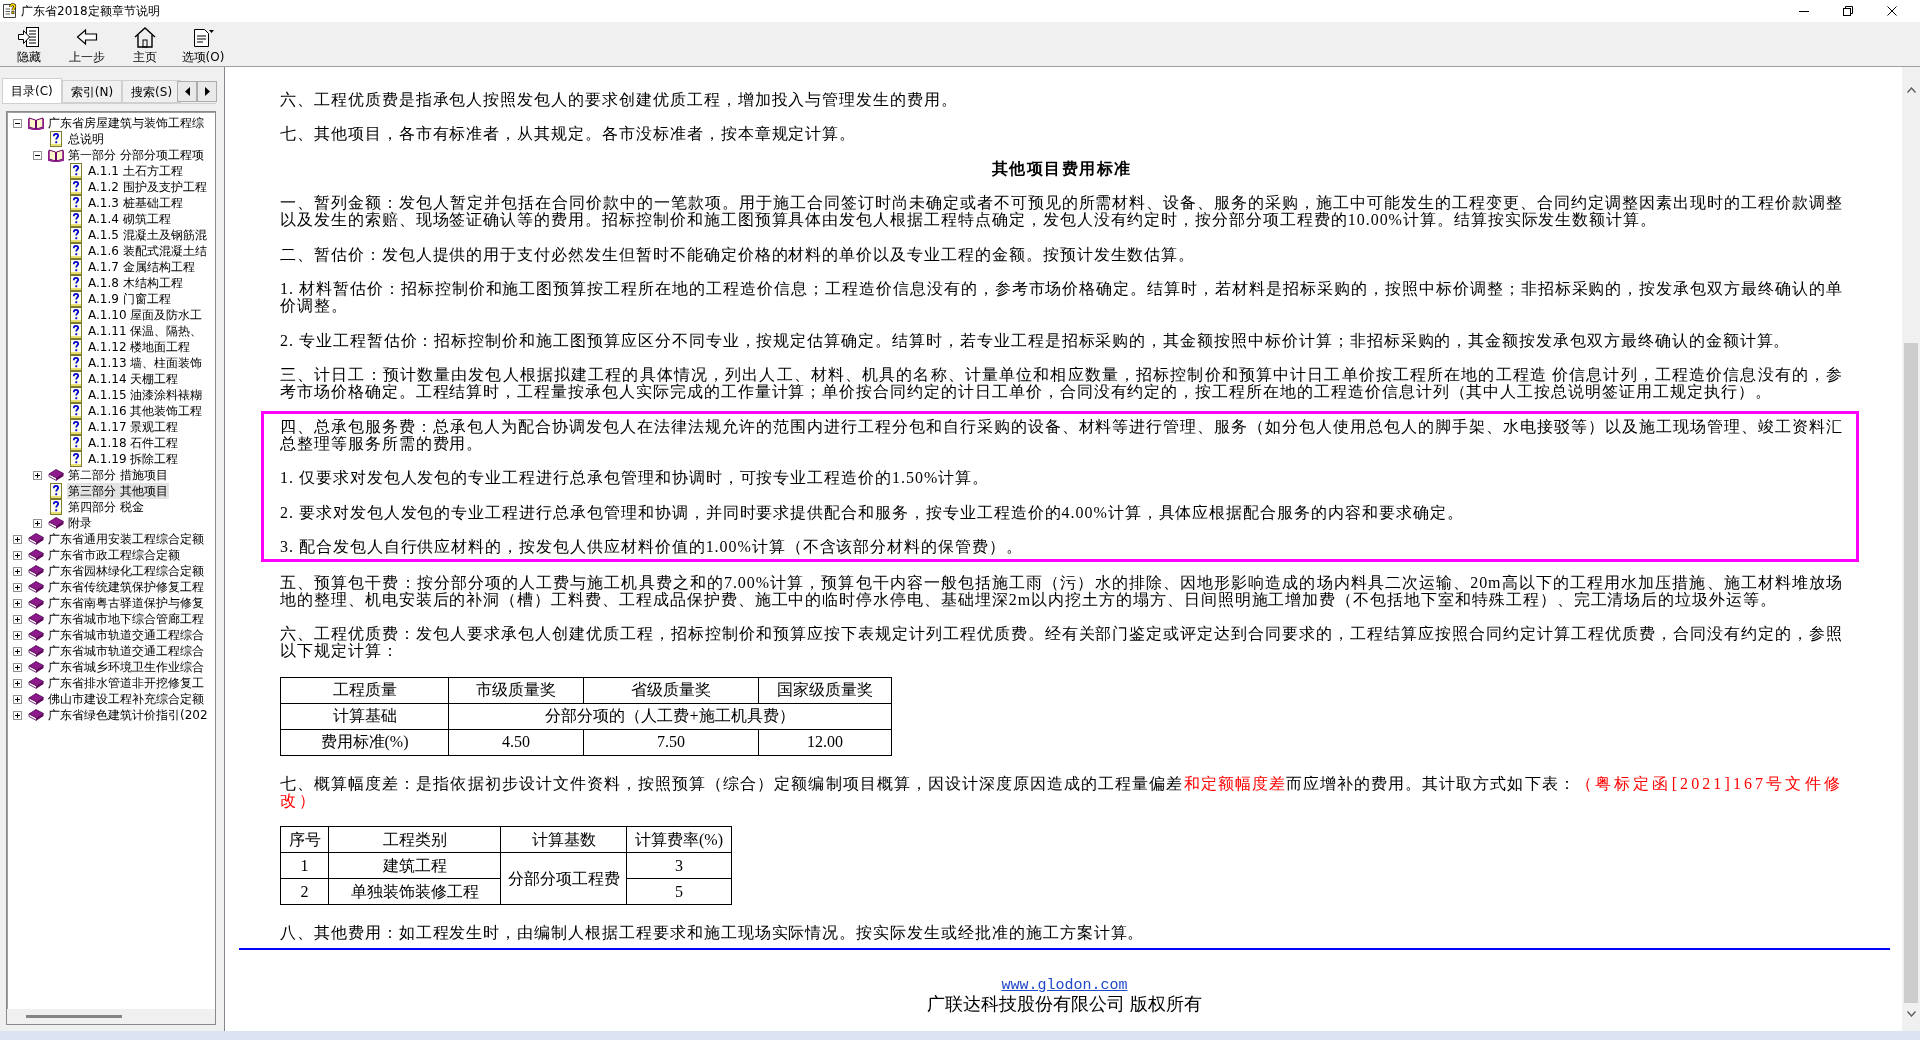  What do you see at coordinates (141, 267) in the screenshot?
I see `tree-item: A.1.7 金属结构工程` at bounding box center [141, 267].